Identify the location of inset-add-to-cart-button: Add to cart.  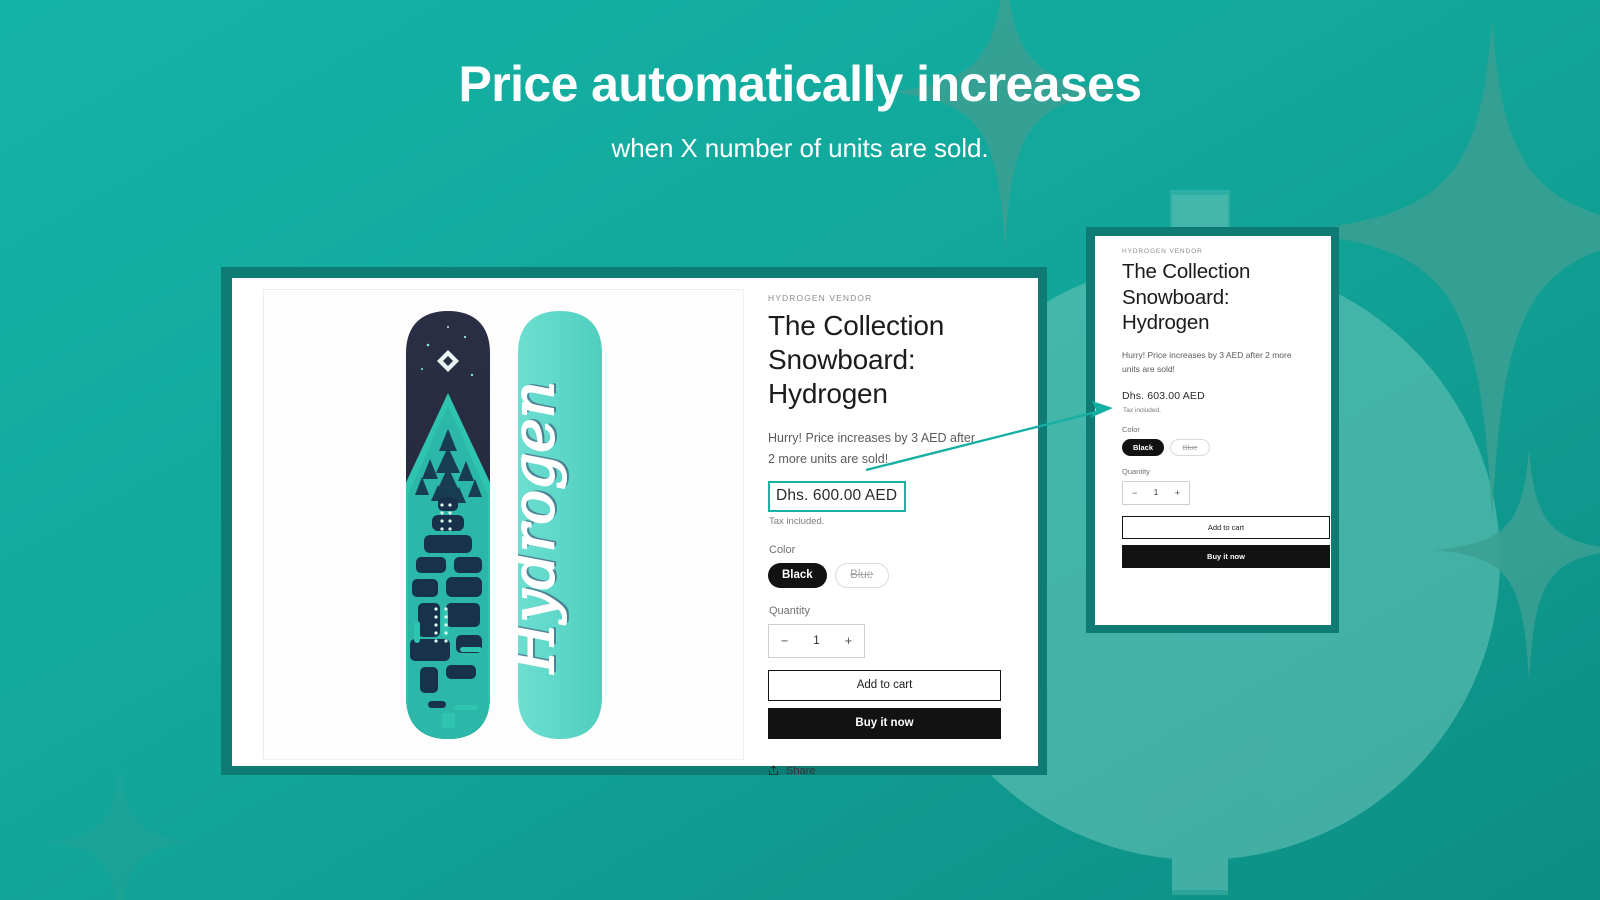
(1226, 527).